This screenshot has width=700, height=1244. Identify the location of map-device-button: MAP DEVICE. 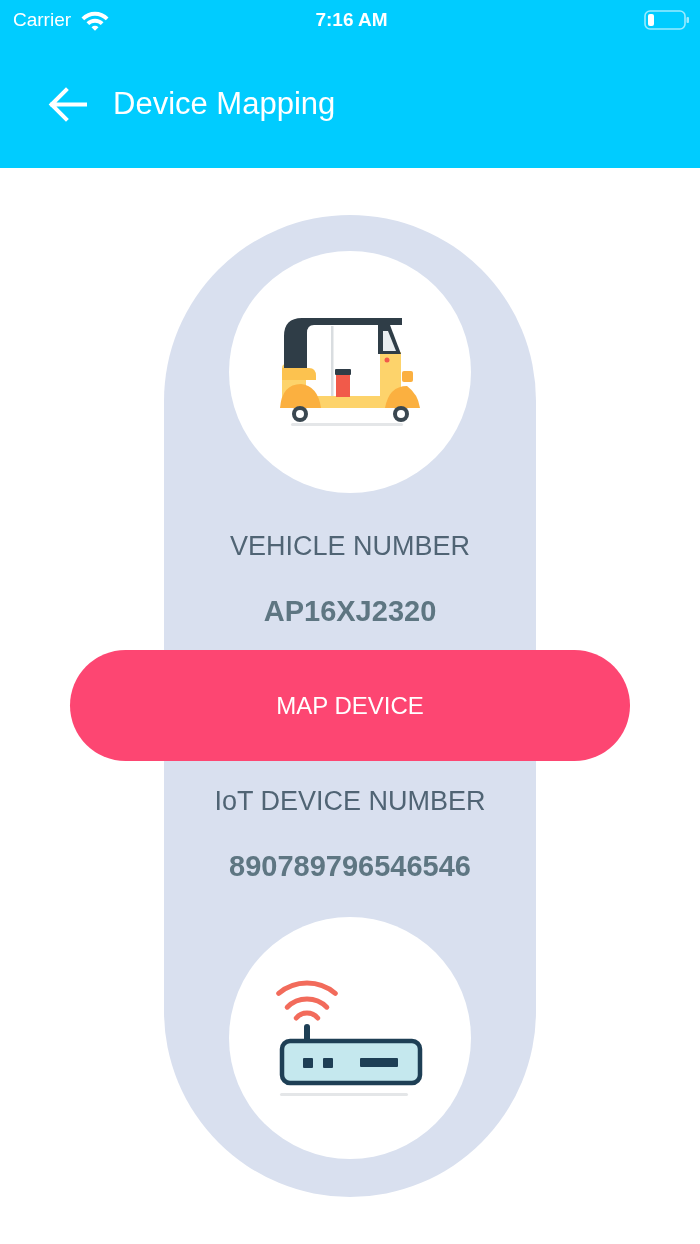
(350, 705).